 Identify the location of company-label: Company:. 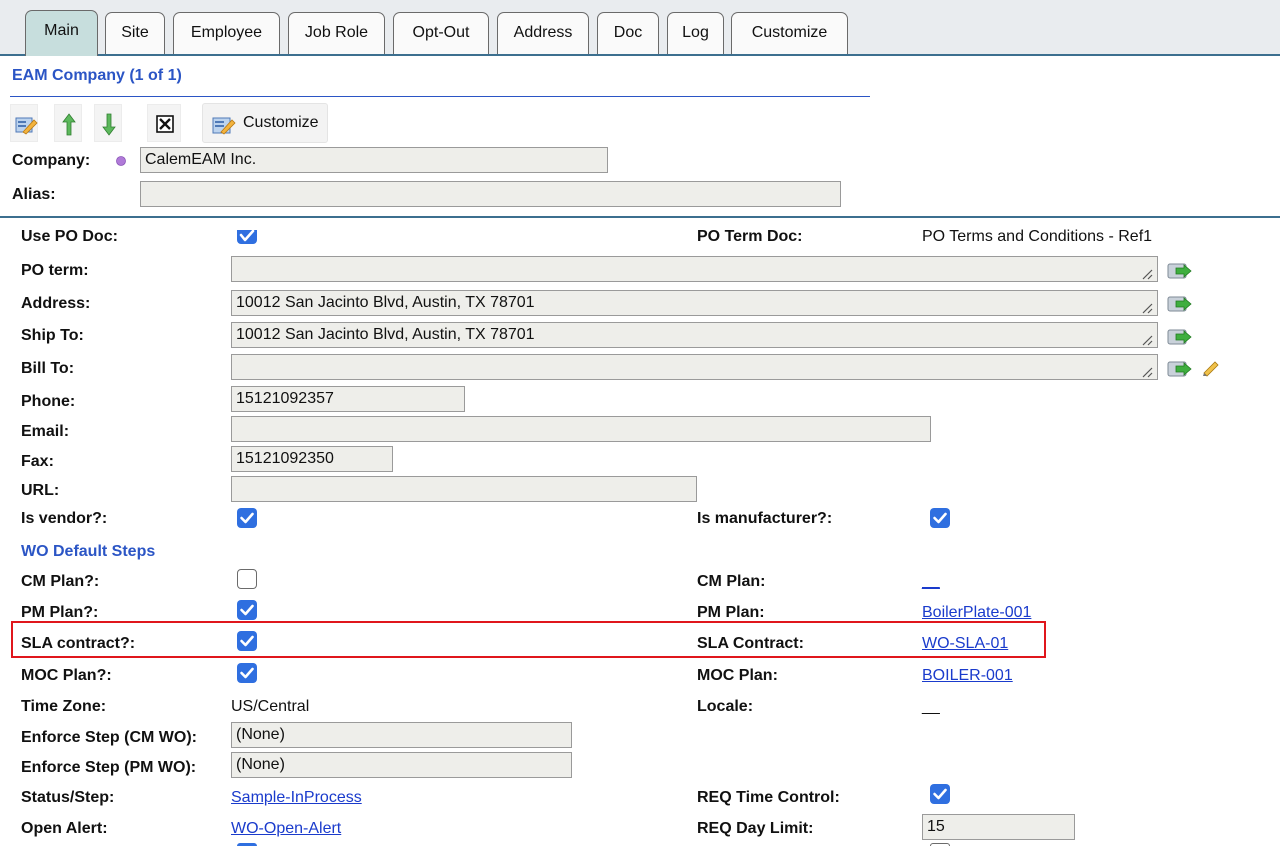
(51, 160).